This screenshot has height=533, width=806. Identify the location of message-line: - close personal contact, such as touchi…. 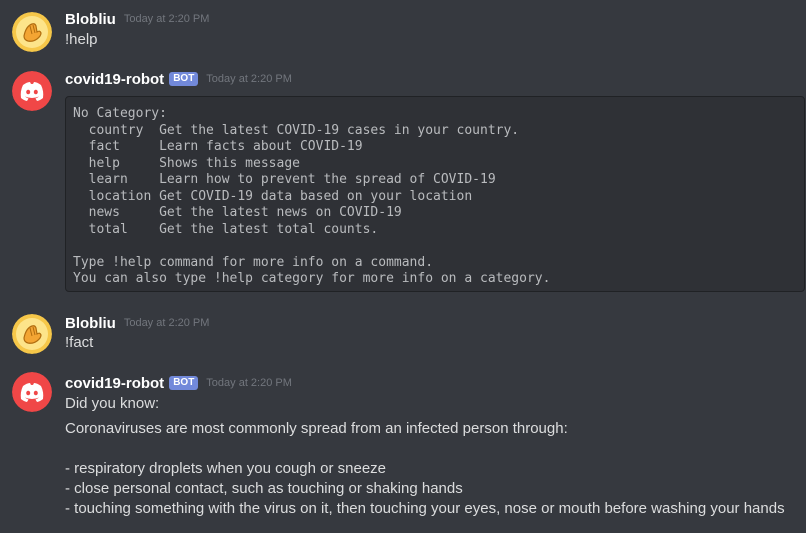
(264, 488).